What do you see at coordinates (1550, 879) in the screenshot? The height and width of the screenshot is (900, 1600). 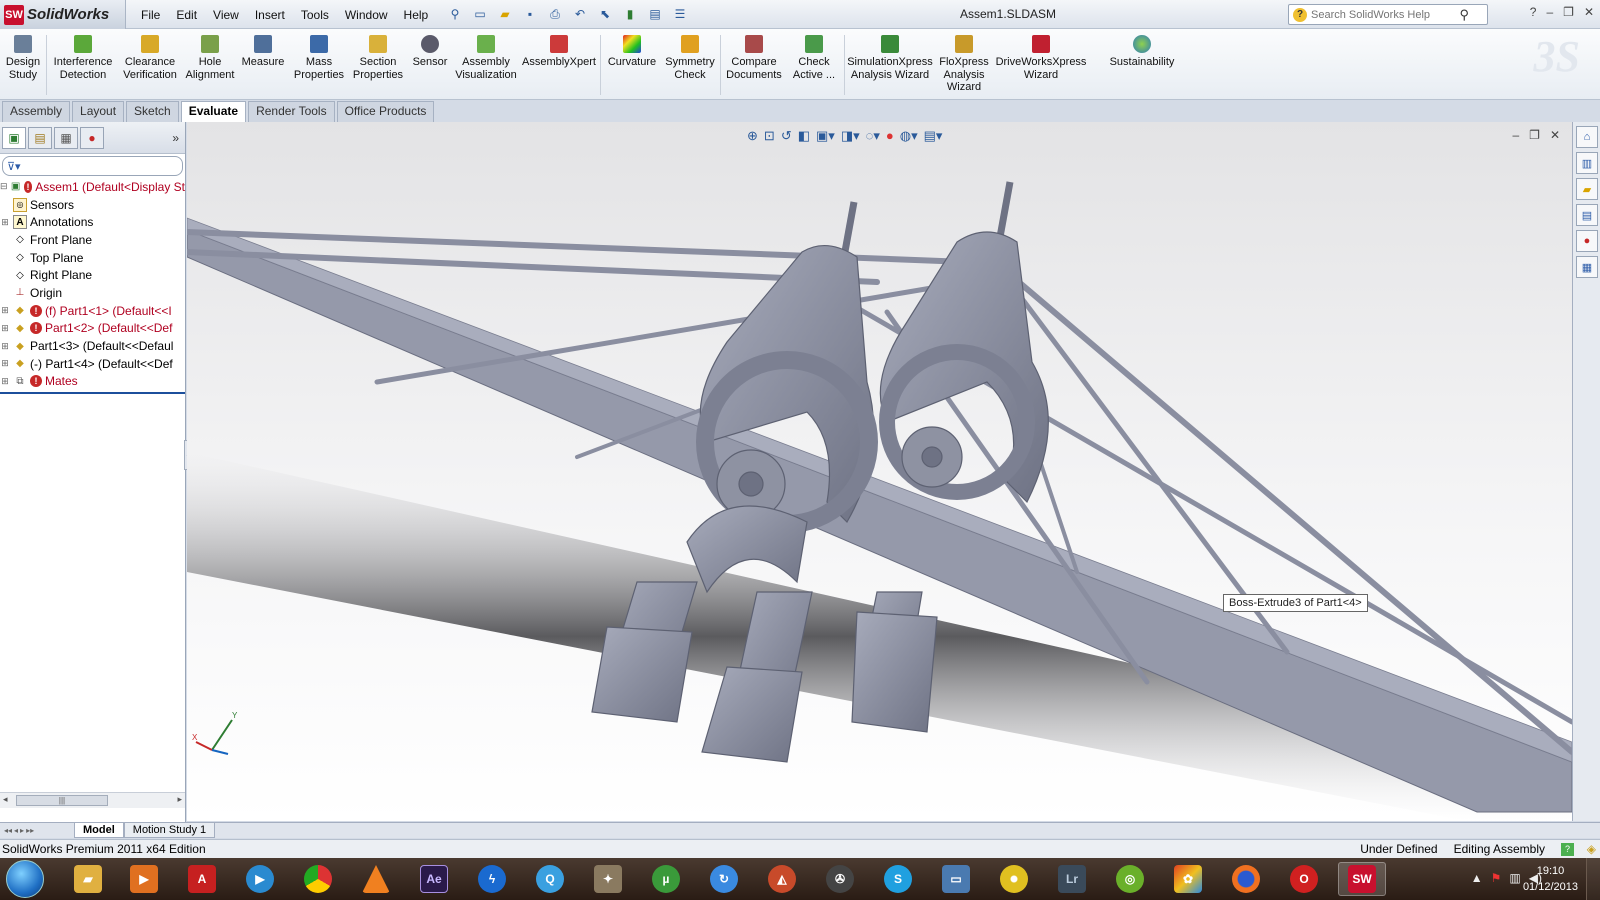 I see `taskbar-clock: 19:10 01/12/2013` at bounding box center [1550, 879].